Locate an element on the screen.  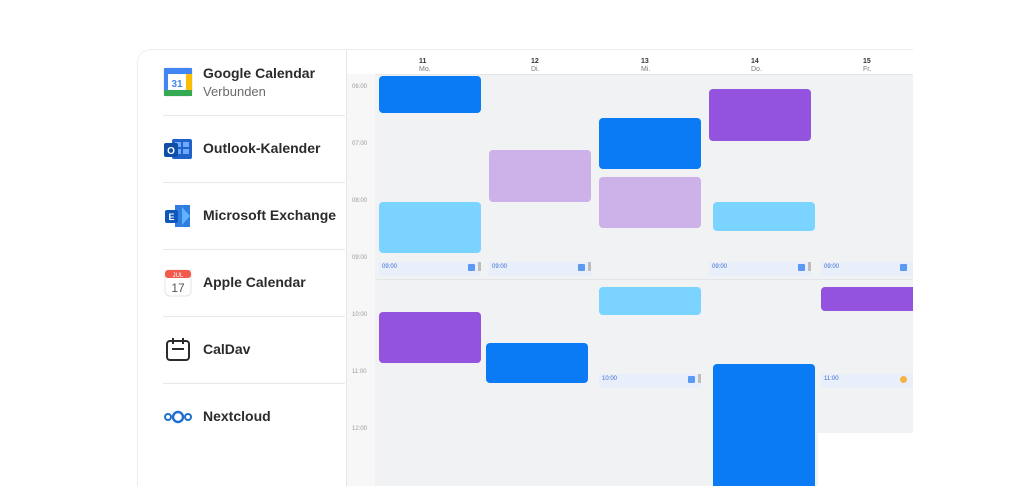
hour-label: 08:00 is located at coordinates (360, 201).